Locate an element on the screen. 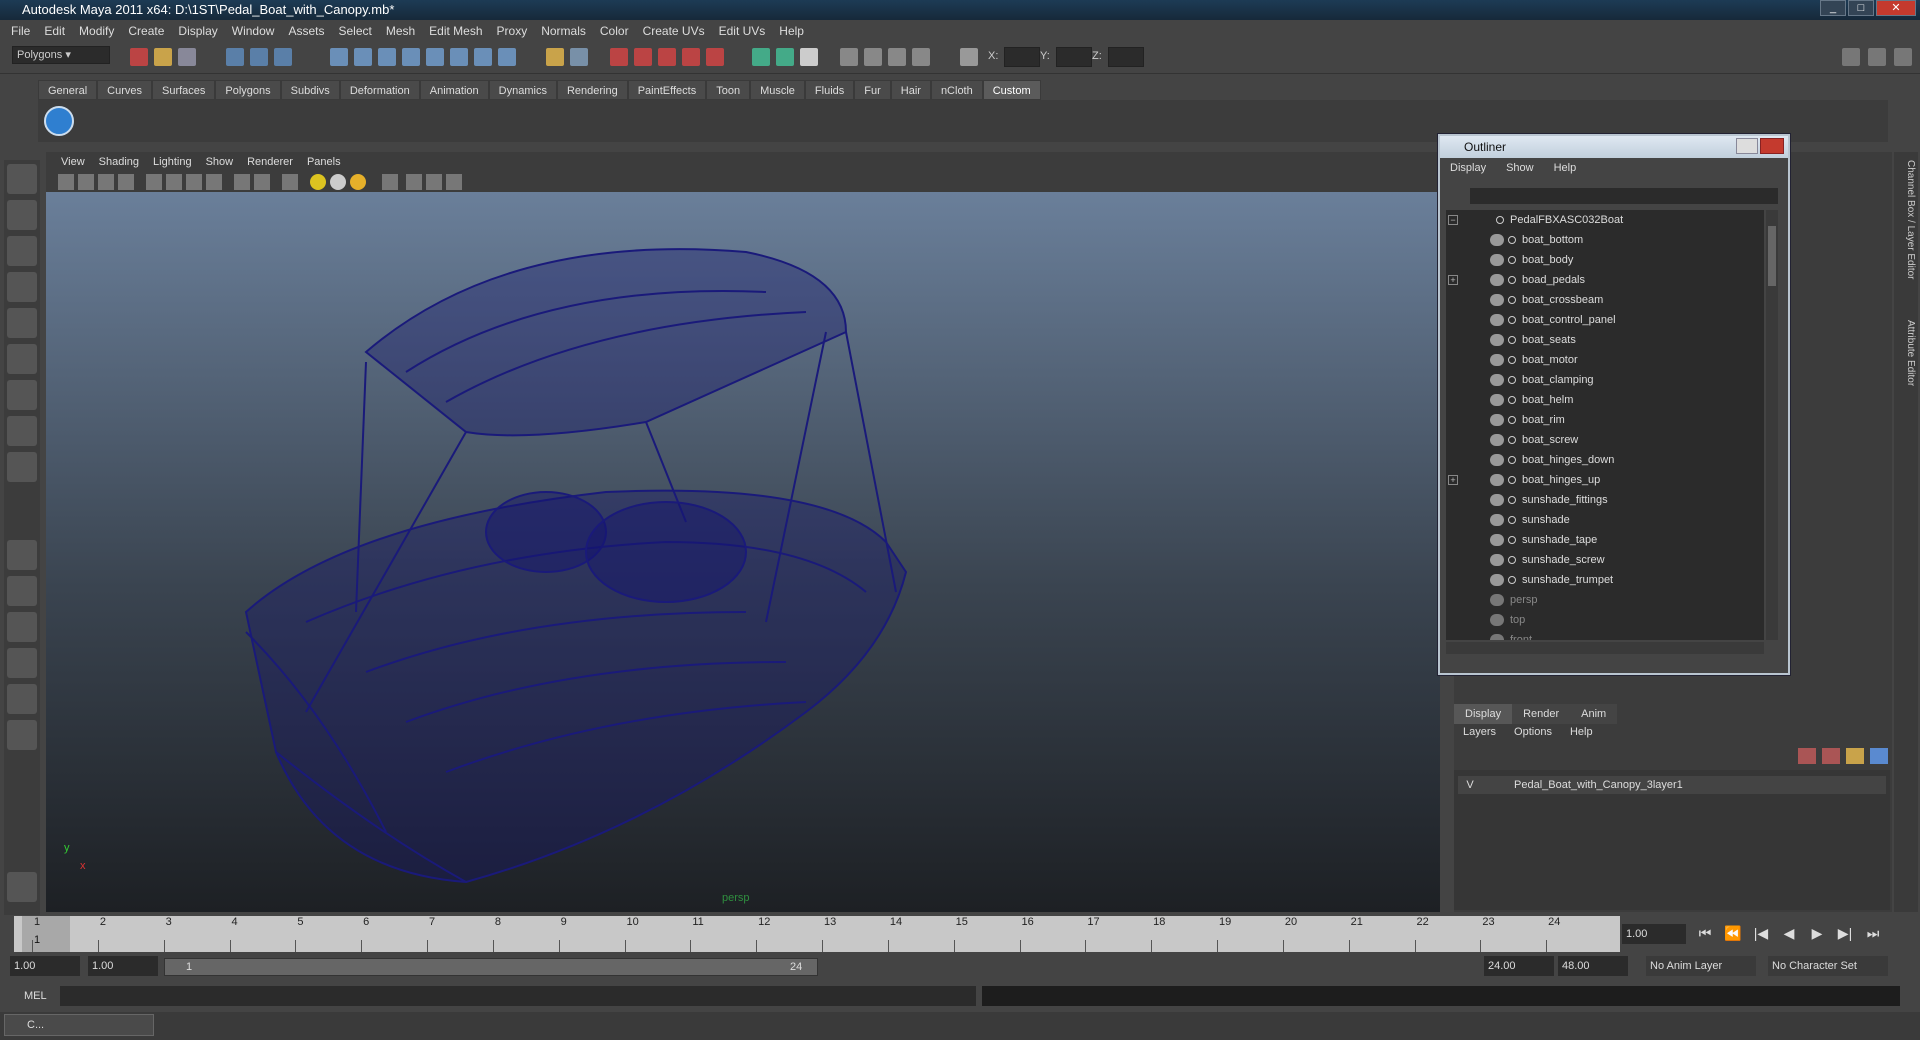 This screenshot has height=1040, width=1920. go-to-start-icon: ⏮ is located at coordinates (1705, 933).